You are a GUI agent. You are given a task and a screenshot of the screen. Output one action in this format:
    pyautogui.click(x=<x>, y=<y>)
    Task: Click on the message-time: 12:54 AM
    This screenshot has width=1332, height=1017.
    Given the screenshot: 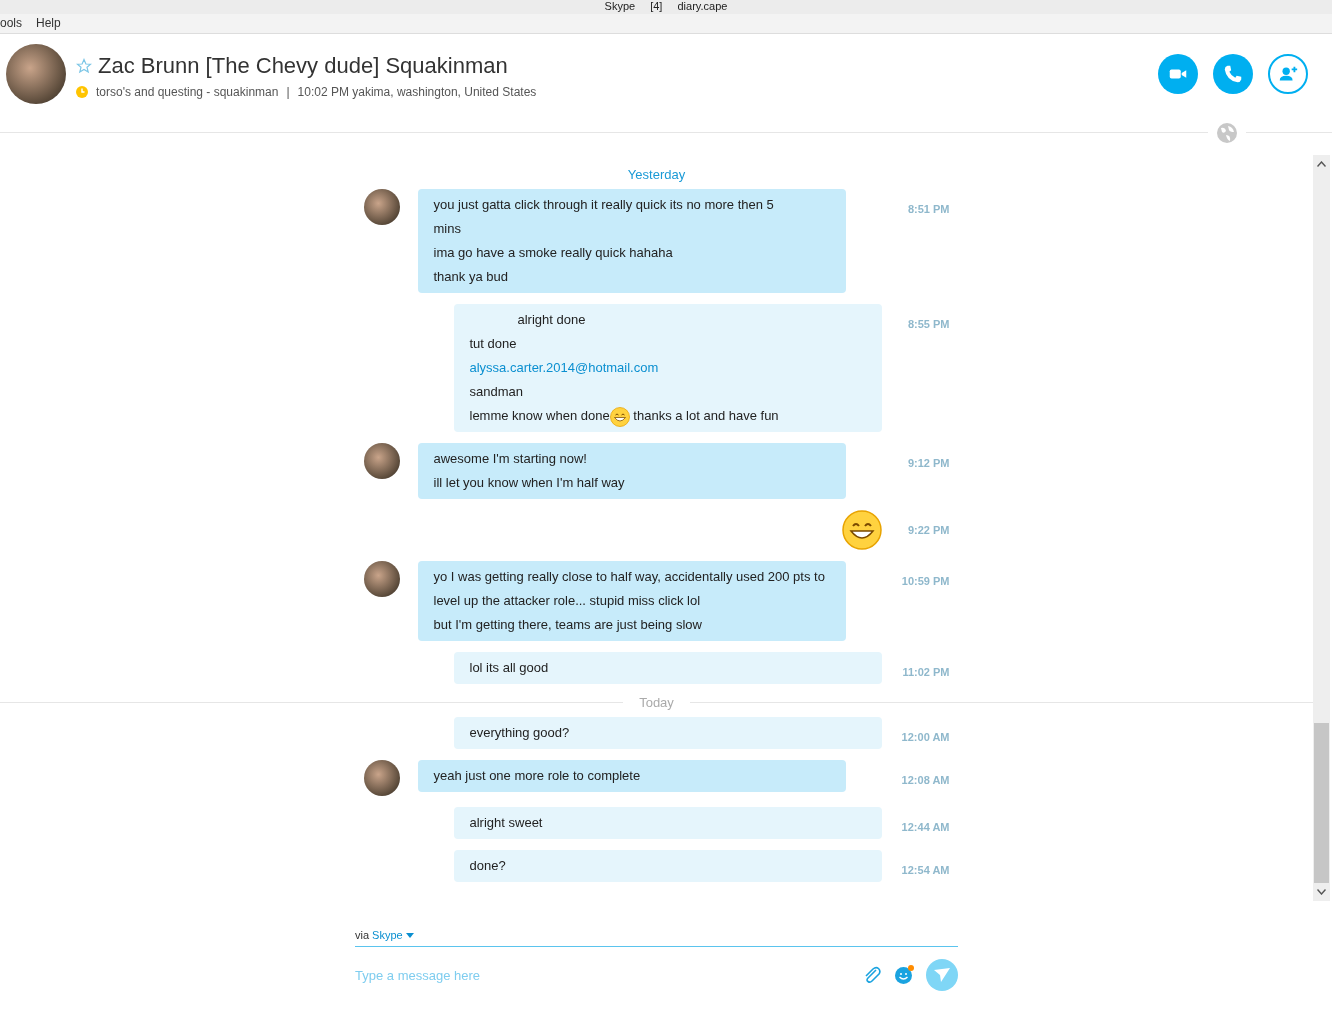 What is the action you would take?
    pyautogui.click(x=925, y=869)
    